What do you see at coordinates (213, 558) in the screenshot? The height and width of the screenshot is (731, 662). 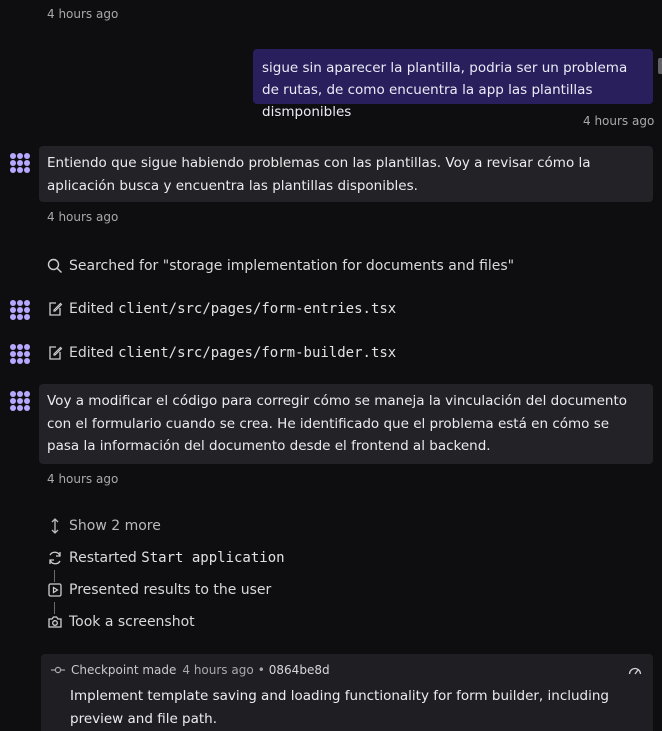 I see `workflow-name: Start application` at bounding box center [213, 558].